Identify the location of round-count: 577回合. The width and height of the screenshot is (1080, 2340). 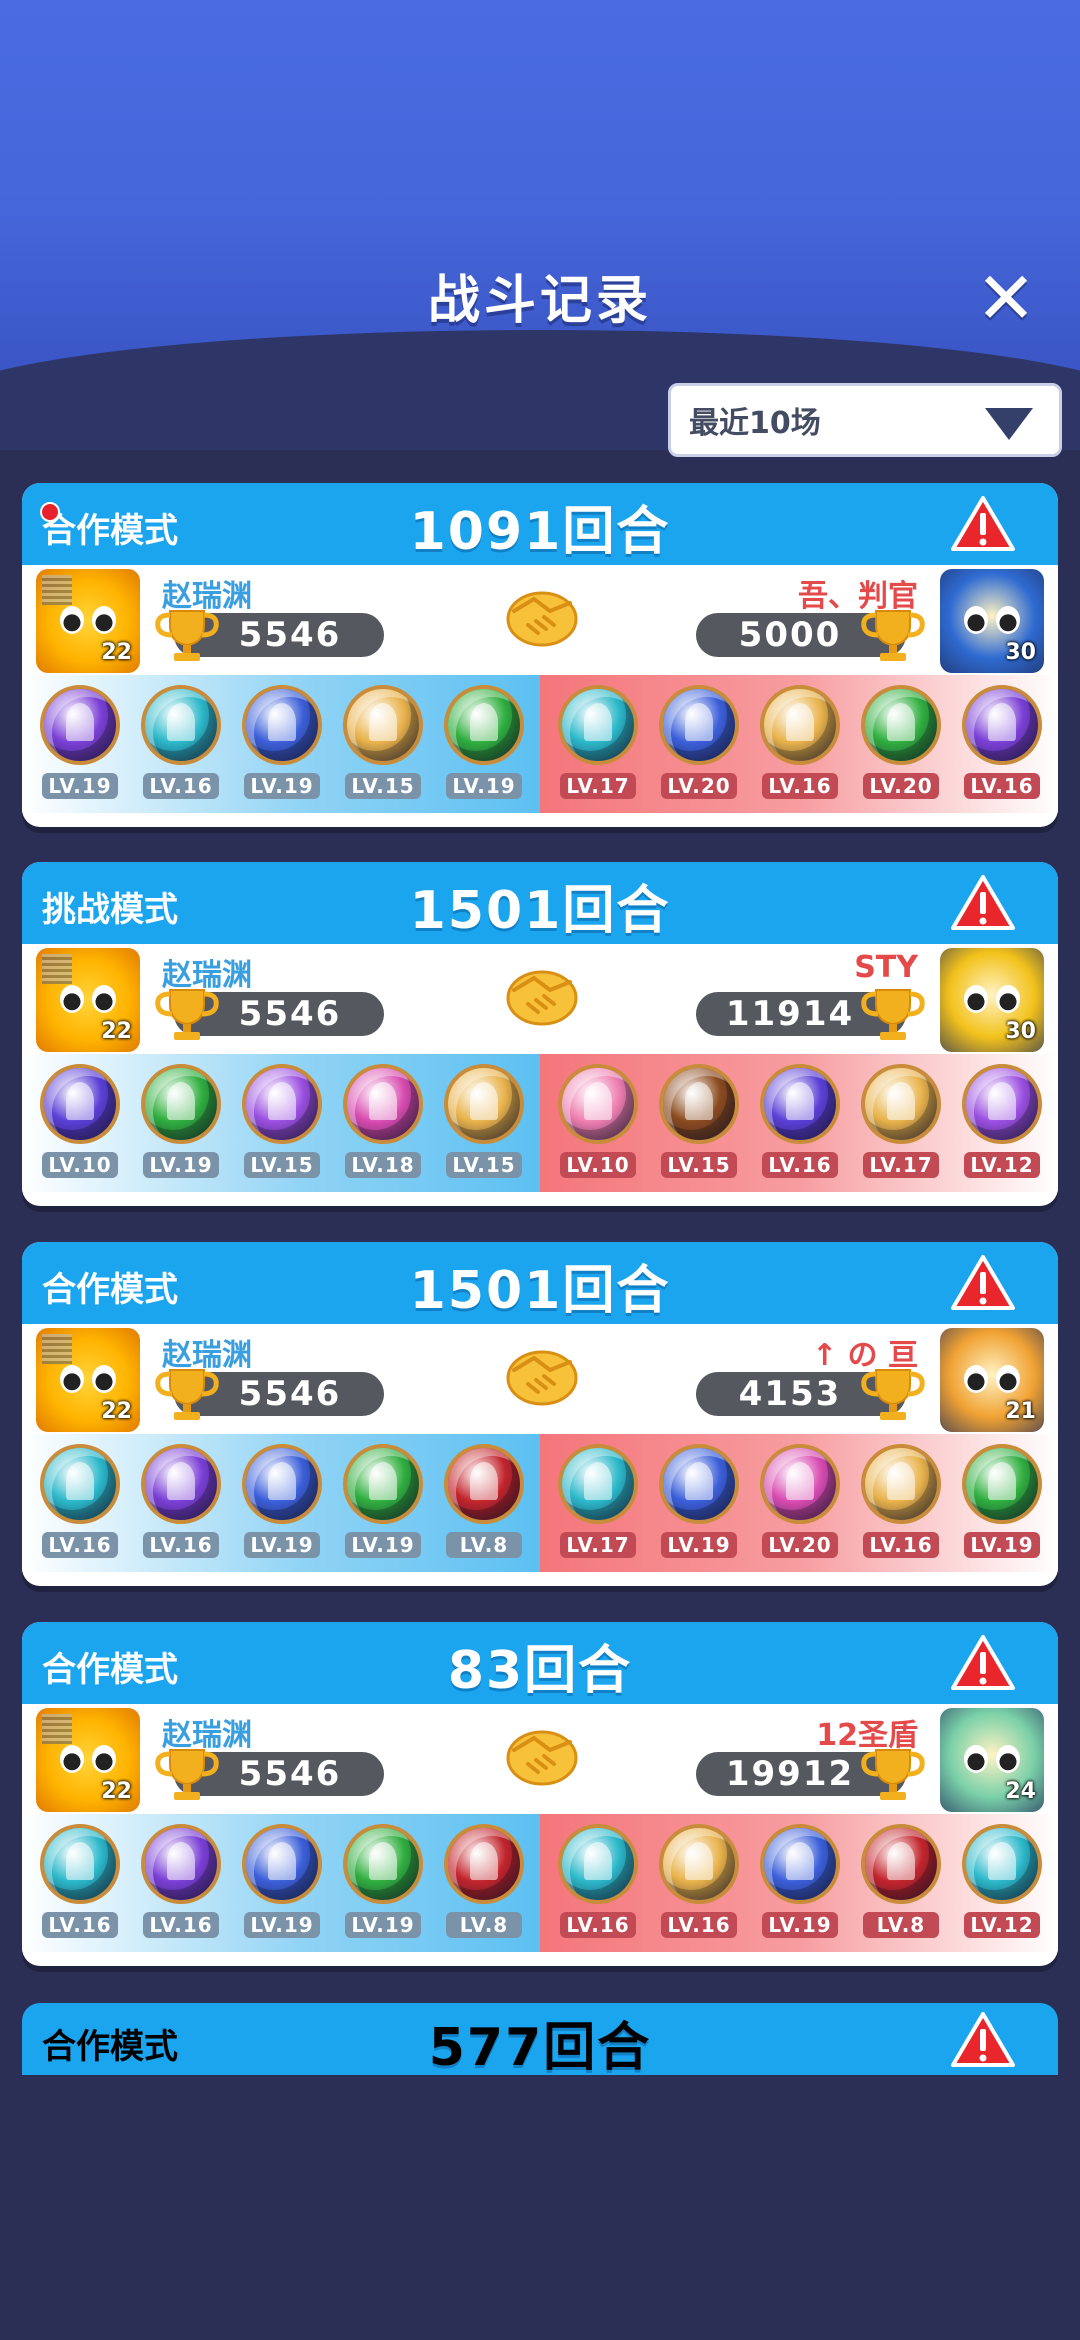
(540, 2046).